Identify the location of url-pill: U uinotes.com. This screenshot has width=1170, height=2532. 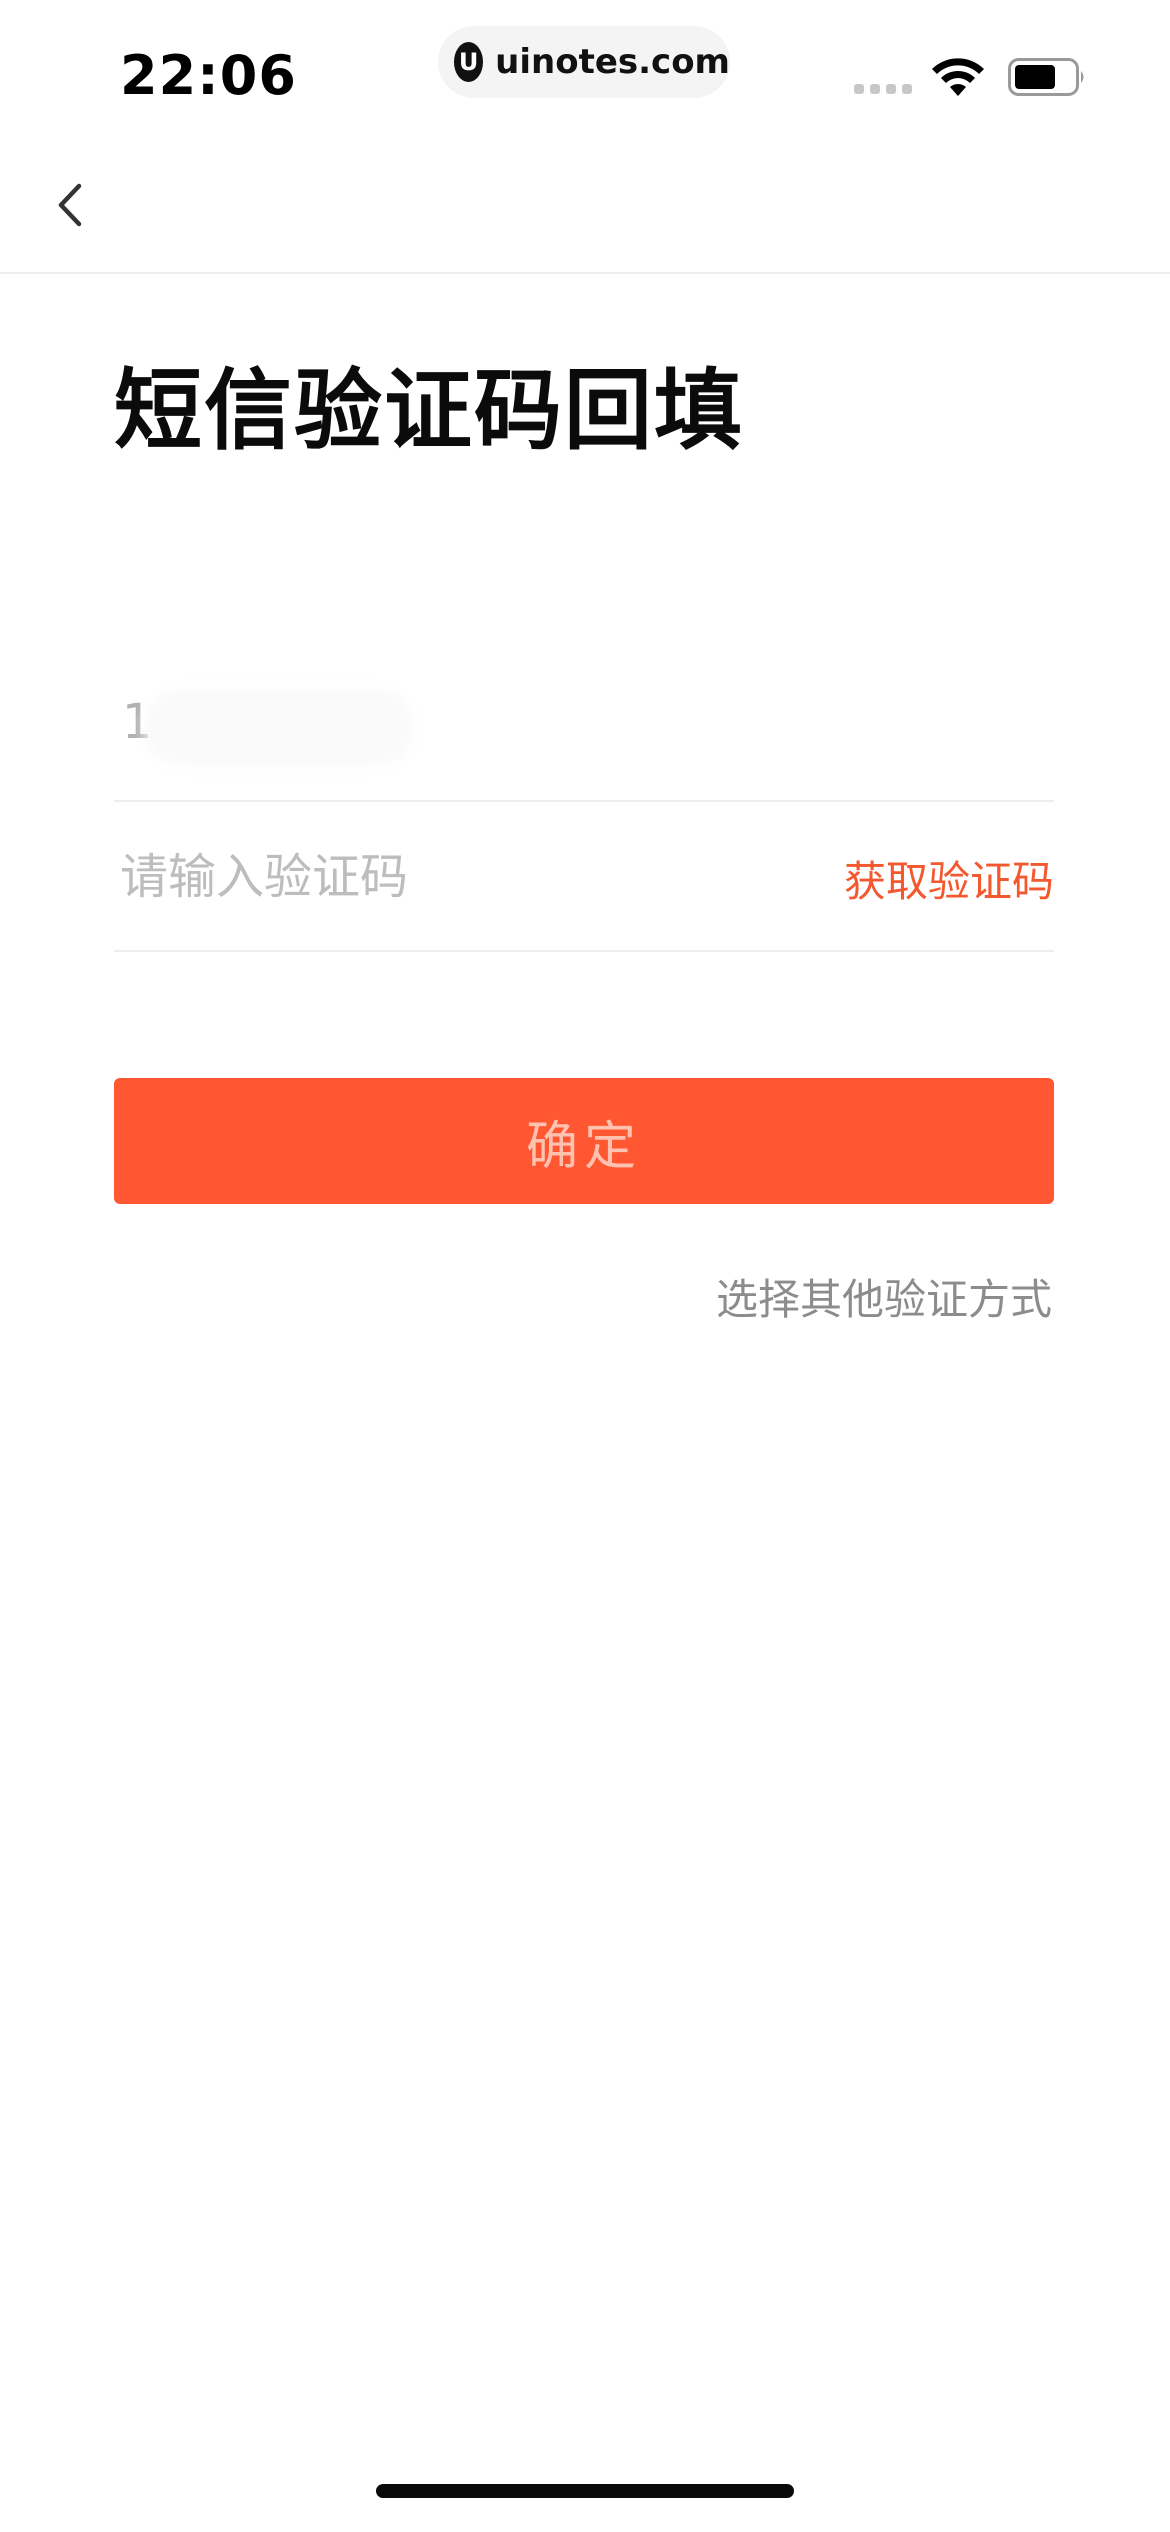
(584, 62).